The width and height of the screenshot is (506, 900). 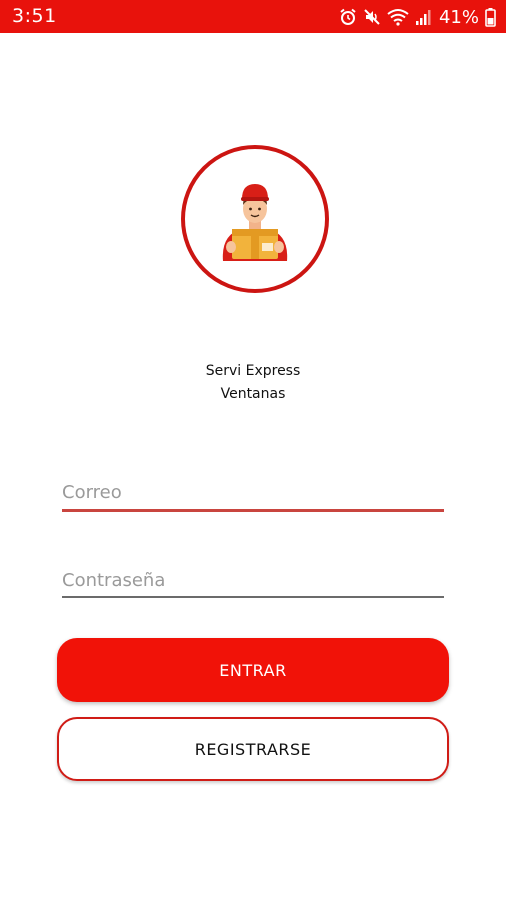 I want to click on status-bar: 3:51 41%, so click(x=253, y=16).